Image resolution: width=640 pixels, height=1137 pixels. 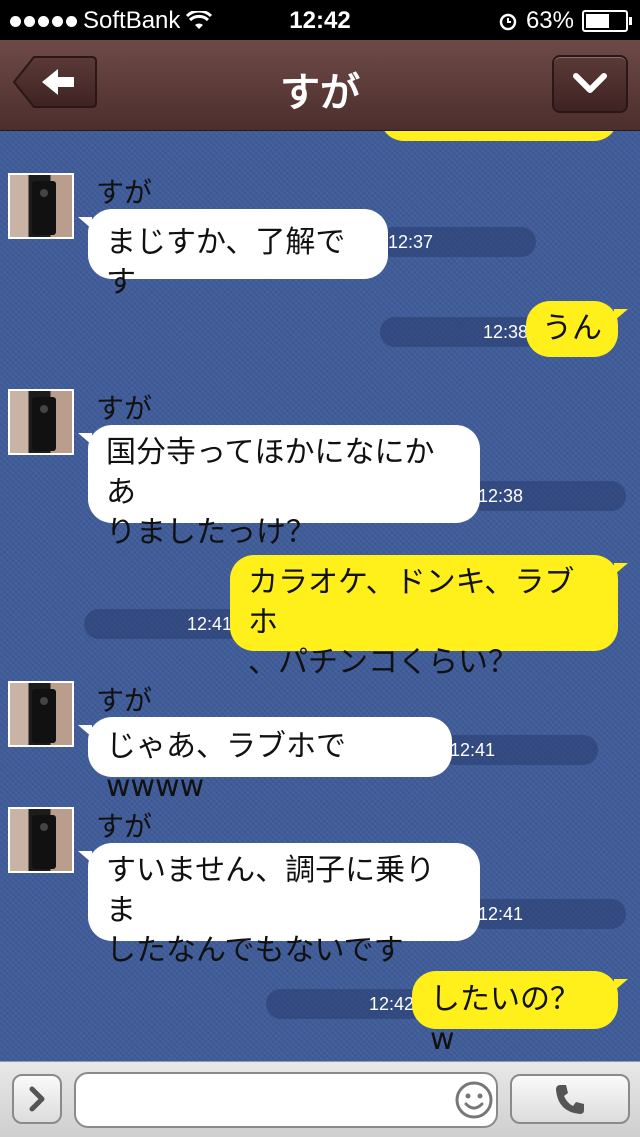 I want to click on message-time: 12:42, so click(x=346, y=1004).